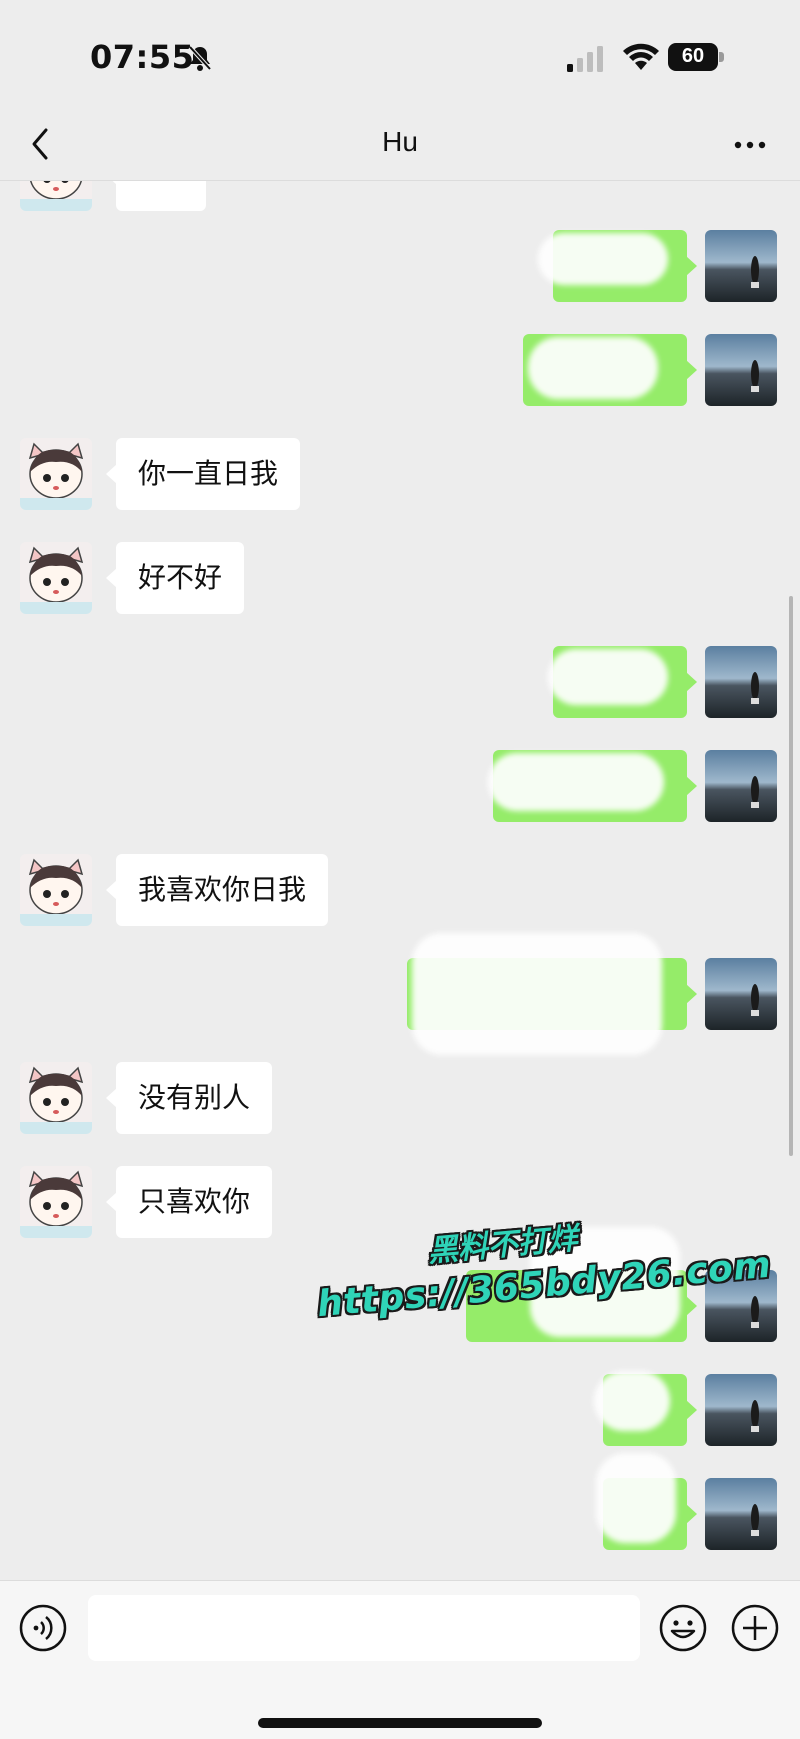 The width and height of the screenshot is (800, 1739). Describe the element at coordinates (203, 474) in the screenshot. I see `incoming-message: 你一直日我` at that location.